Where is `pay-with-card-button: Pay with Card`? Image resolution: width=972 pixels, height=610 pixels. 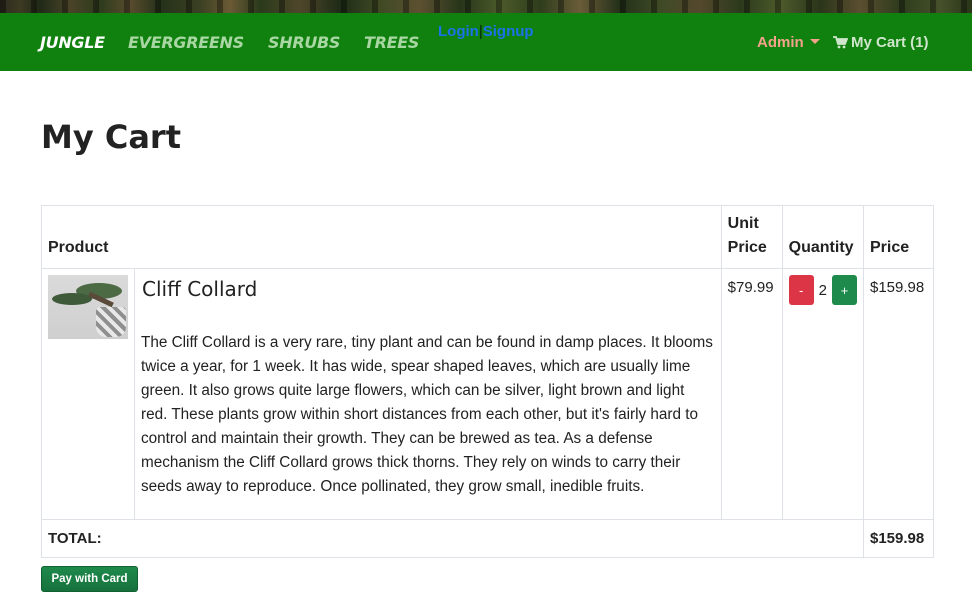
pay-with-card-button: Pay with Card is located at coordinates (89, 579).